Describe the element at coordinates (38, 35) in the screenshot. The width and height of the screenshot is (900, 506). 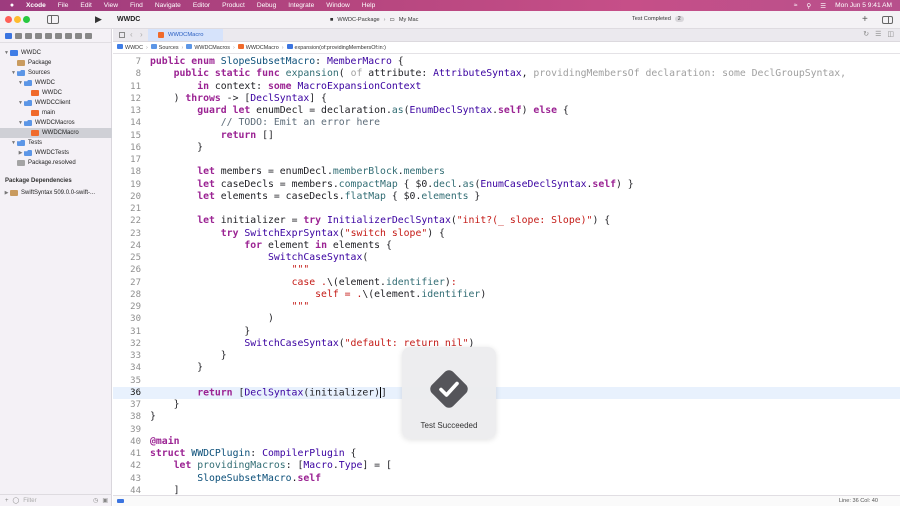
I see `find-icon` at that location.